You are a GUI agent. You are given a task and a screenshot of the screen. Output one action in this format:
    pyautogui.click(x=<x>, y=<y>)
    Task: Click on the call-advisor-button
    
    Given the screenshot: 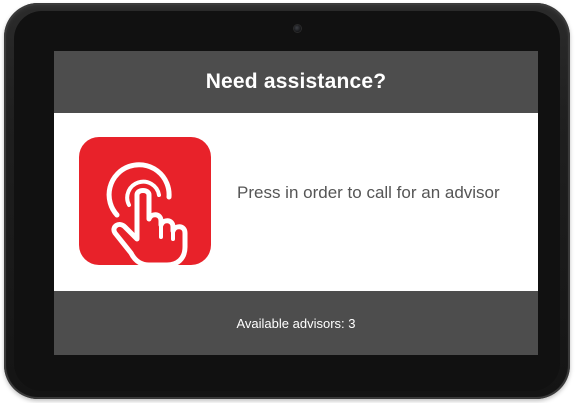 What is the action you would take?
    pyautogui.click(x=145, y=201)
    